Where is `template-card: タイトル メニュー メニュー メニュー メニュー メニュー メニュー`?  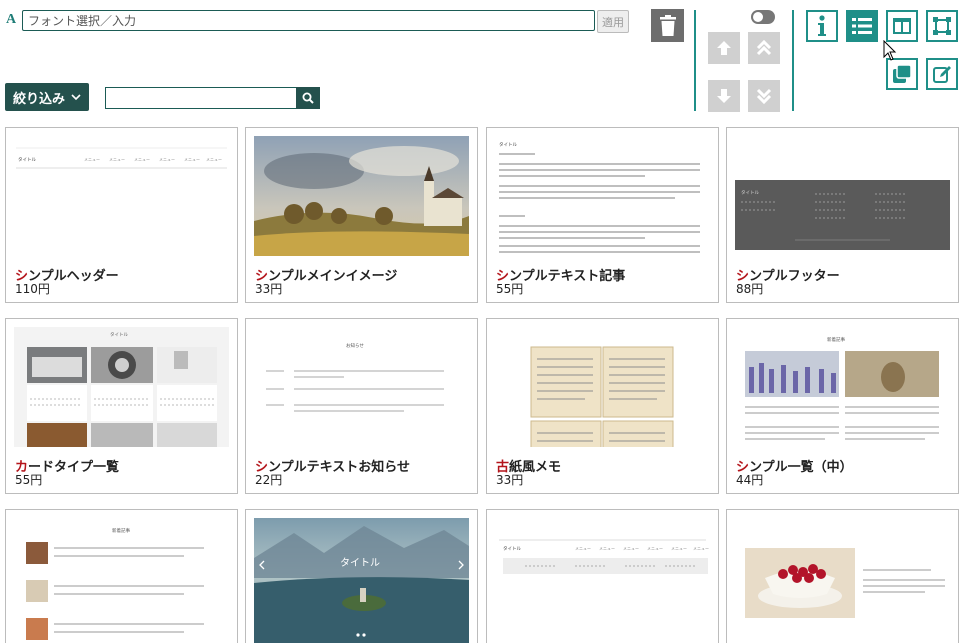 template-card: タイトル メニュー メニュー メニュー メニュー メニュー メニュー is located at coordinates (602, 576).